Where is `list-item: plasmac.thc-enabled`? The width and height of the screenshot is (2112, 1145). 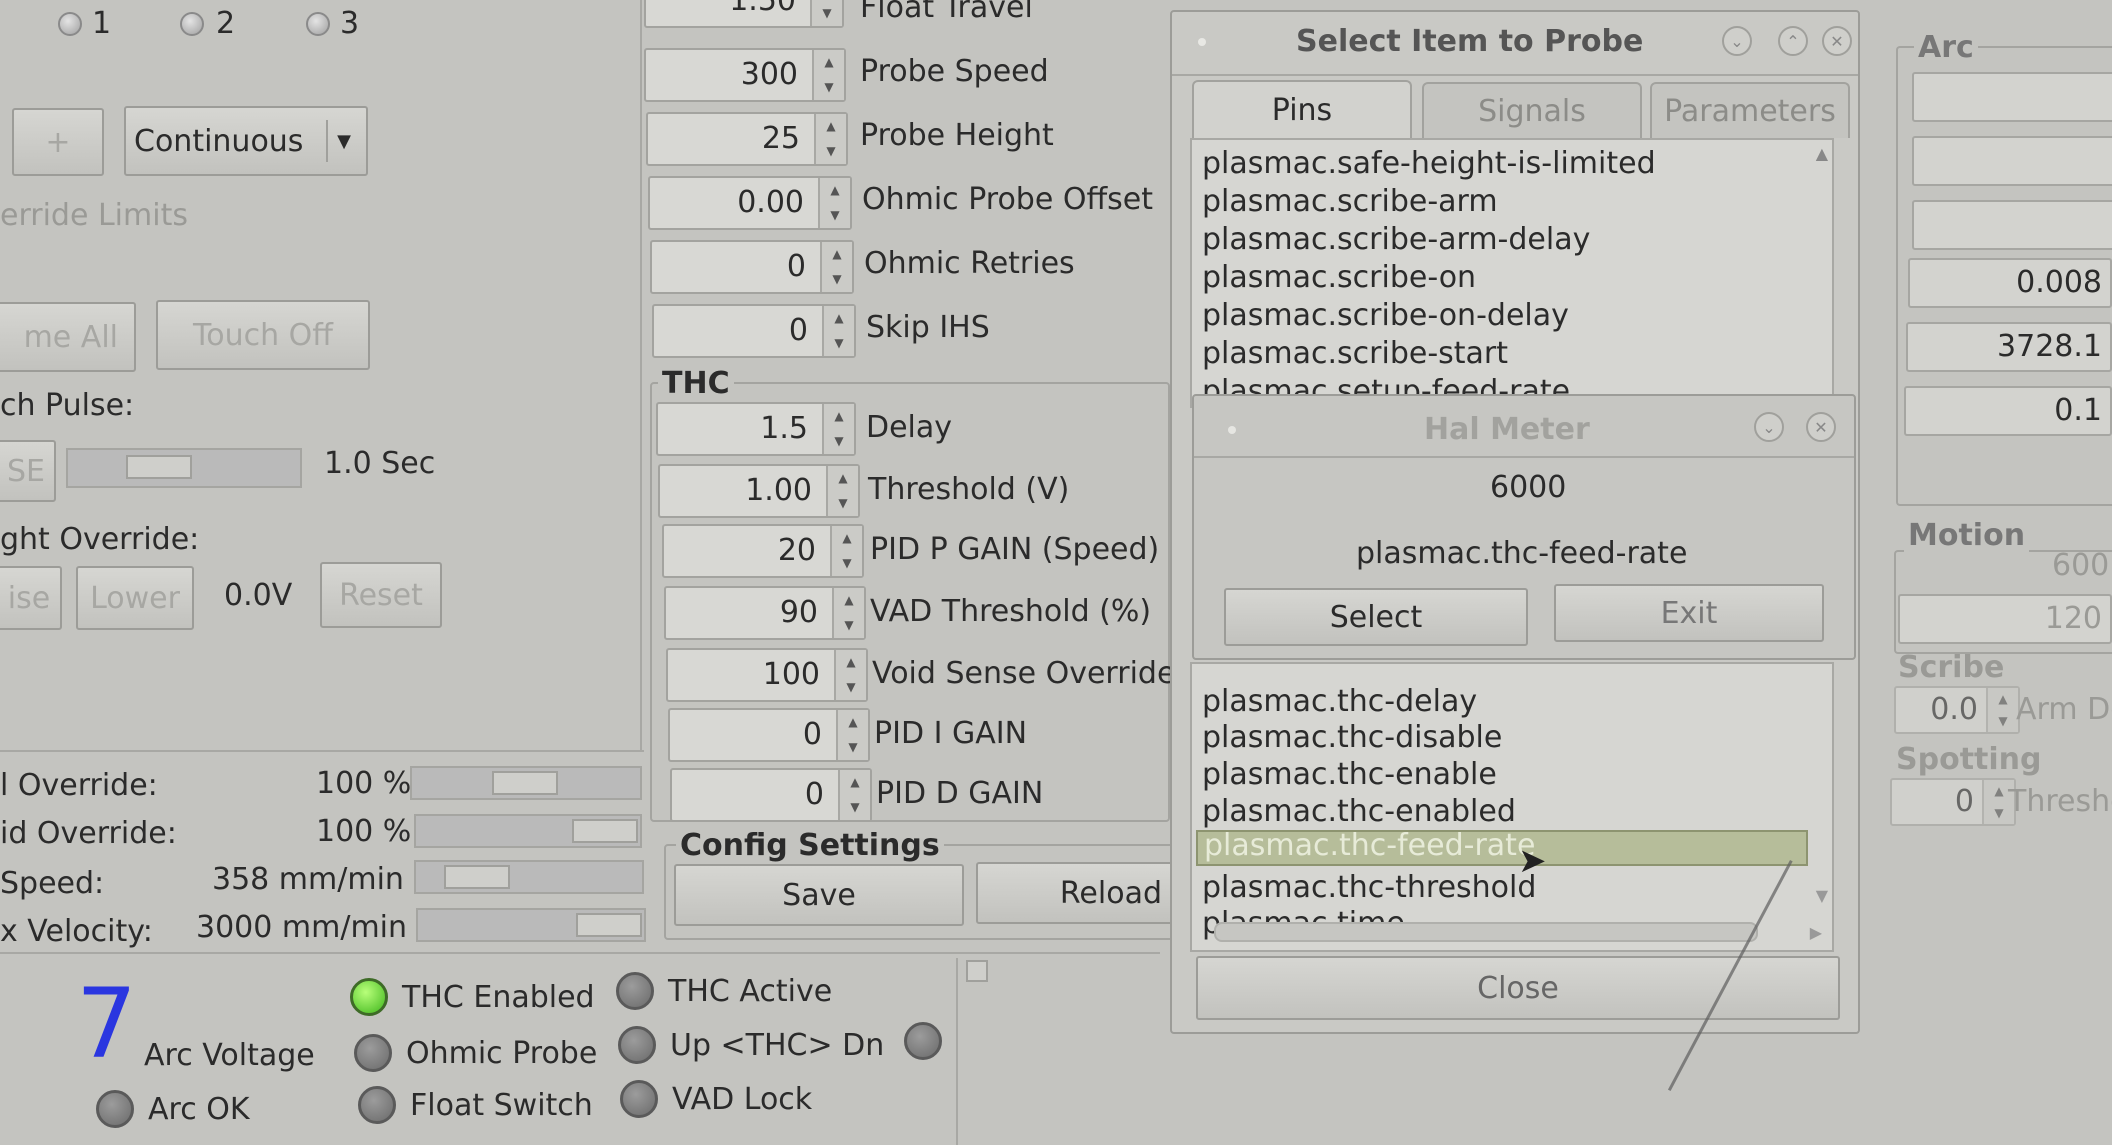
list-item: plasmac.thc-enabled is located at coordinates (1359, 811).